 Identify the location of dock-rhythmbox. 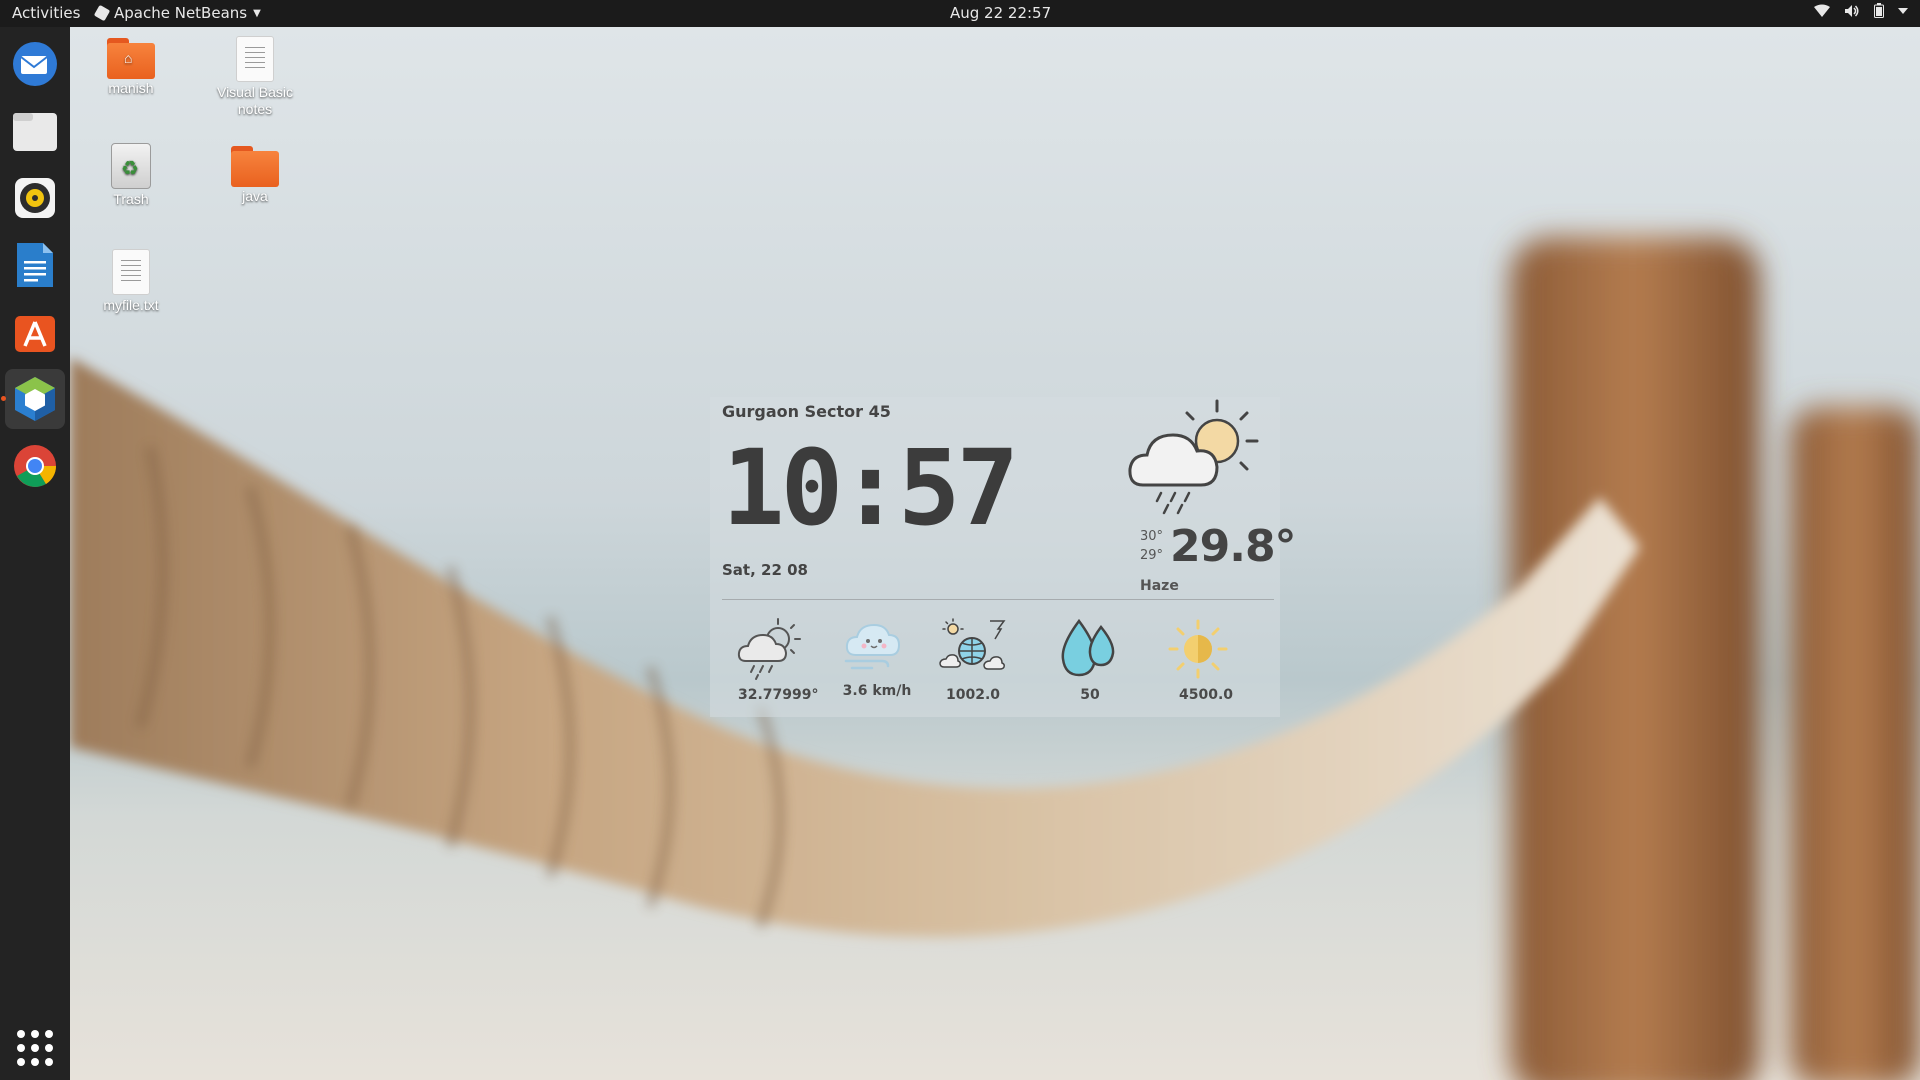
(35, 198).